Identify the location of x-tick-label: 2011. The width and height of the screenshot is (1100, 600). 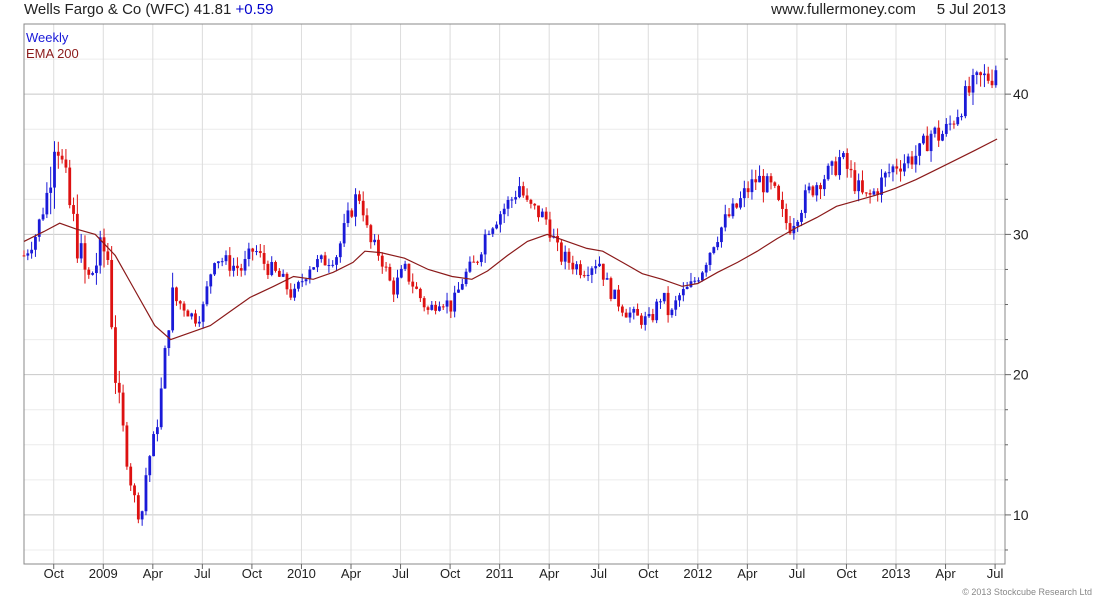
(500, 573).